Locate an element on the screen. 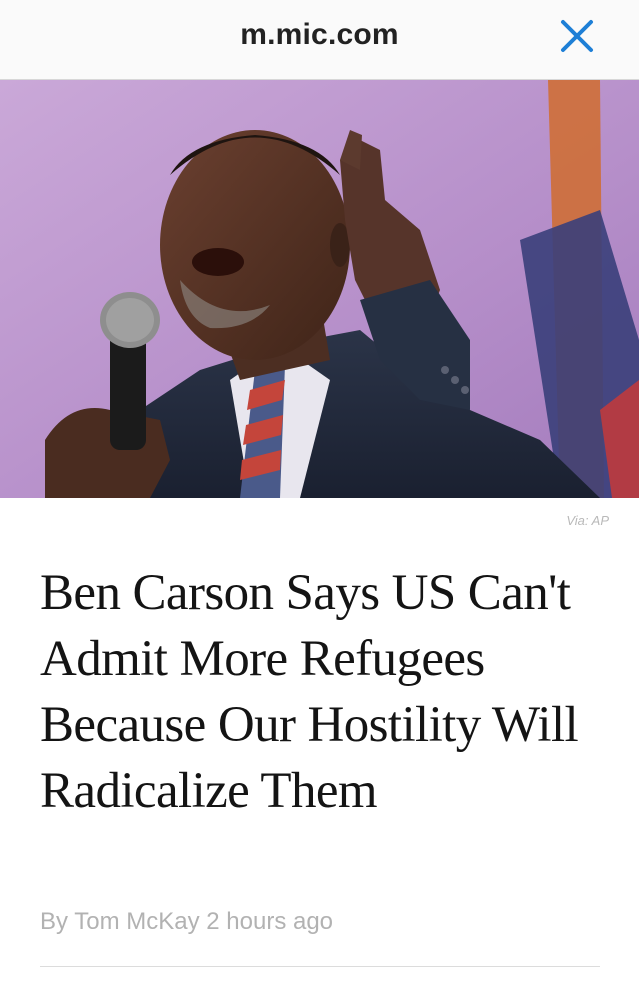 Image resolution: width=639 pixels, height=998 pixels. image-credit: Via: AP is located at coordinates (587, 520).